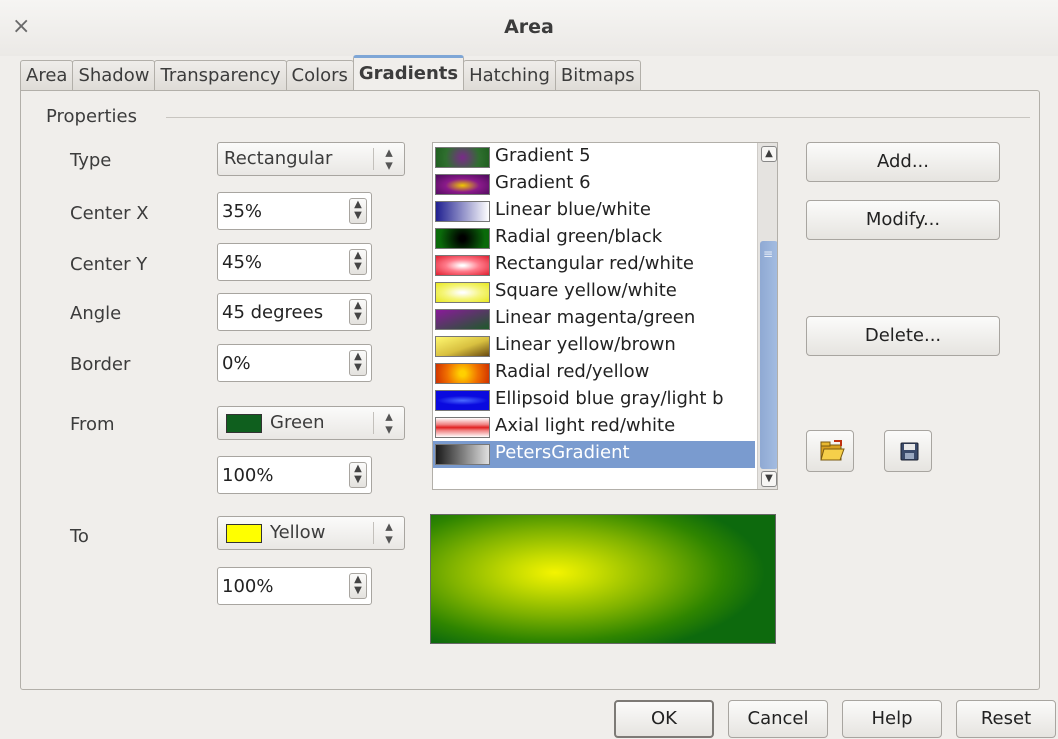  Describe the element at coordinates (91, 160) in the screenshot. I see `type-label: Type` at that location.